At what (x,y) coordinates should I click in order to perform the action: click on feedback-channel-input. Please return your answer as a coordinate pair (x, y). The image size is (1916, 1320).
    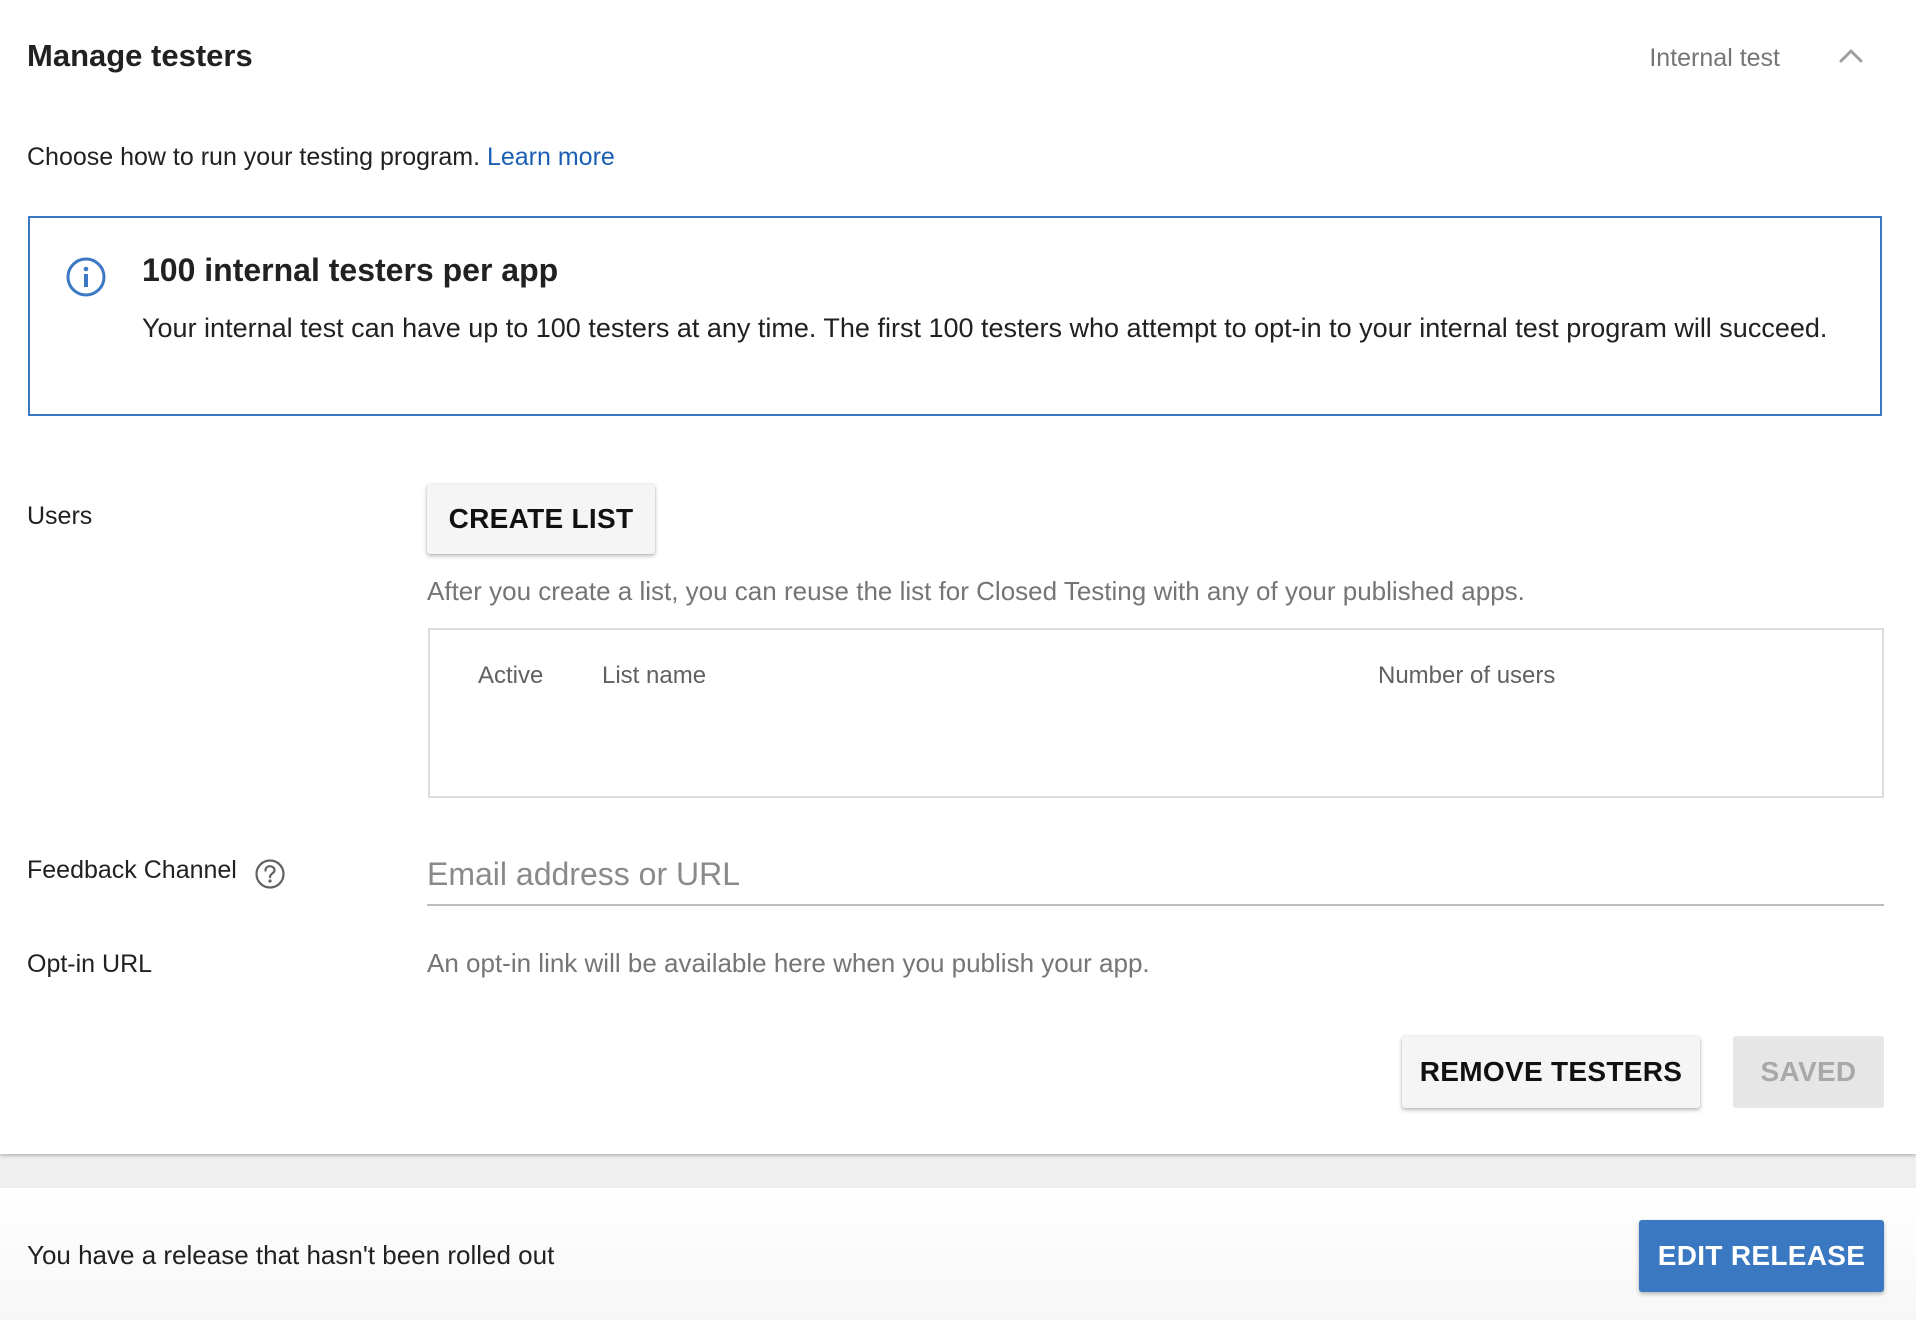
    Looking at the image, I should click on (1155, 875).